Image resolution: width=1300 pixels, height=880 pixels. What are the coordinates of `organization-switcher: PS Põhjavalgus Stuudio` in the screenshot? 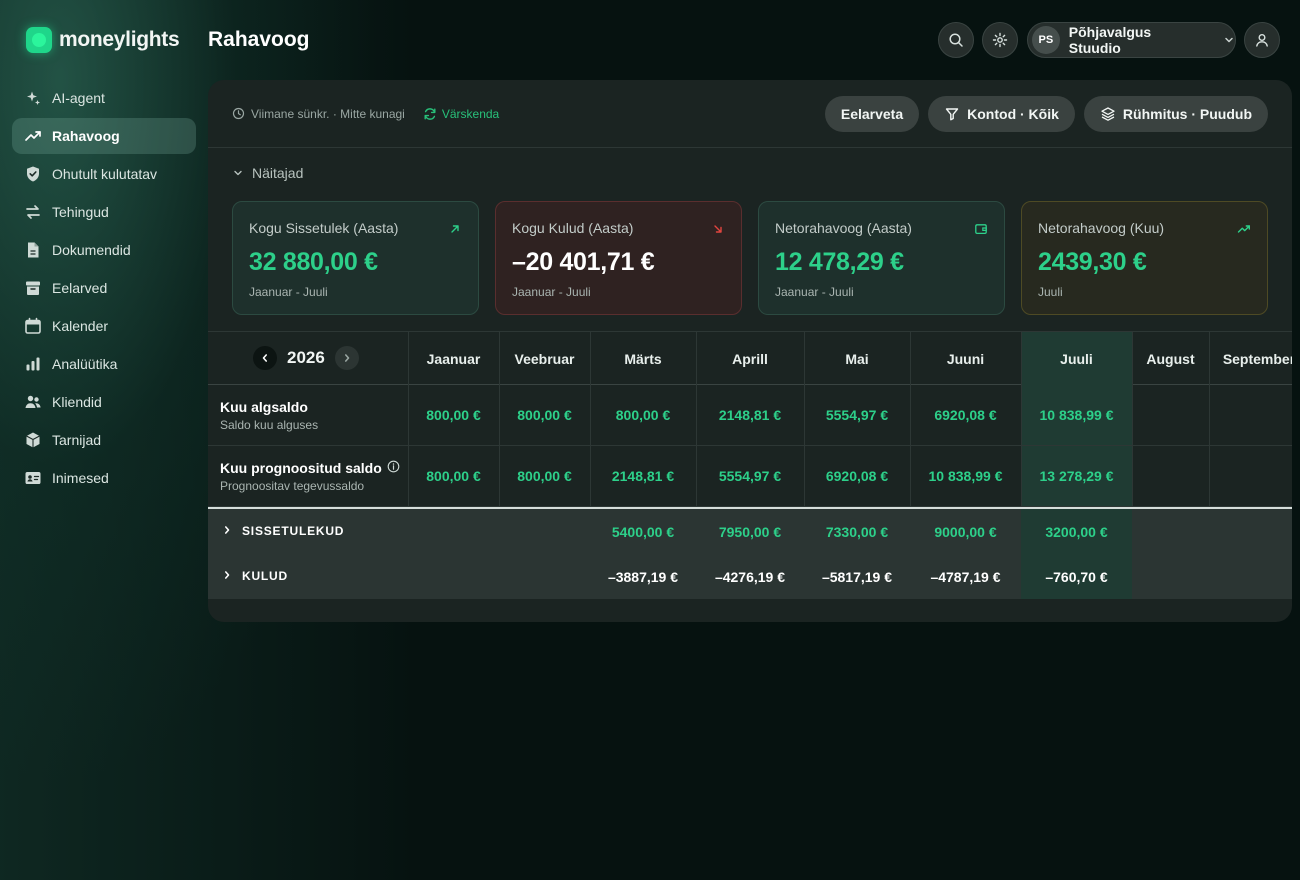 It's located at (1131, 40).